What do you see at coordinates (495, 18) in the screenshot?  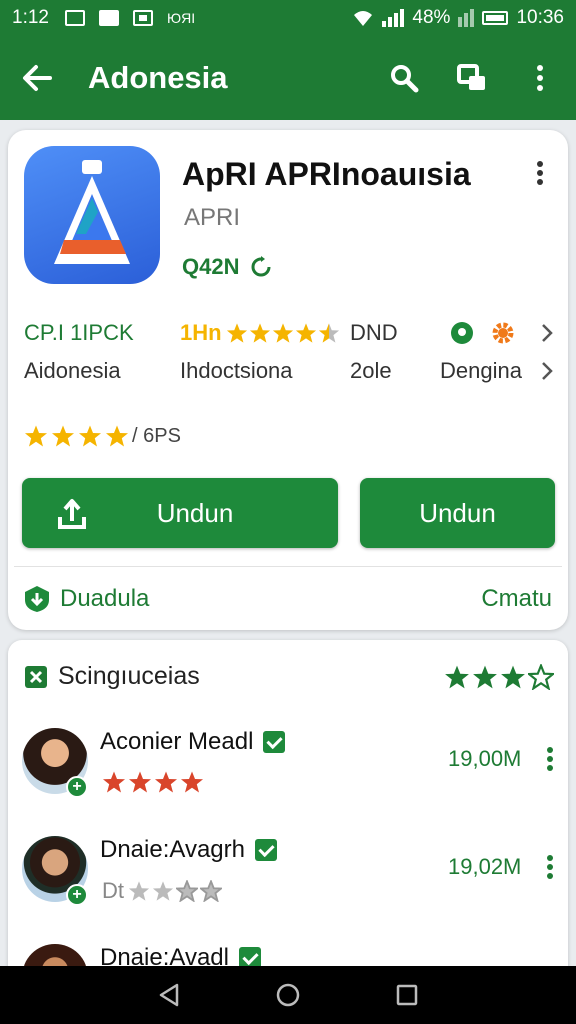 I see `battery-icon` at bounding box center [495, 18].